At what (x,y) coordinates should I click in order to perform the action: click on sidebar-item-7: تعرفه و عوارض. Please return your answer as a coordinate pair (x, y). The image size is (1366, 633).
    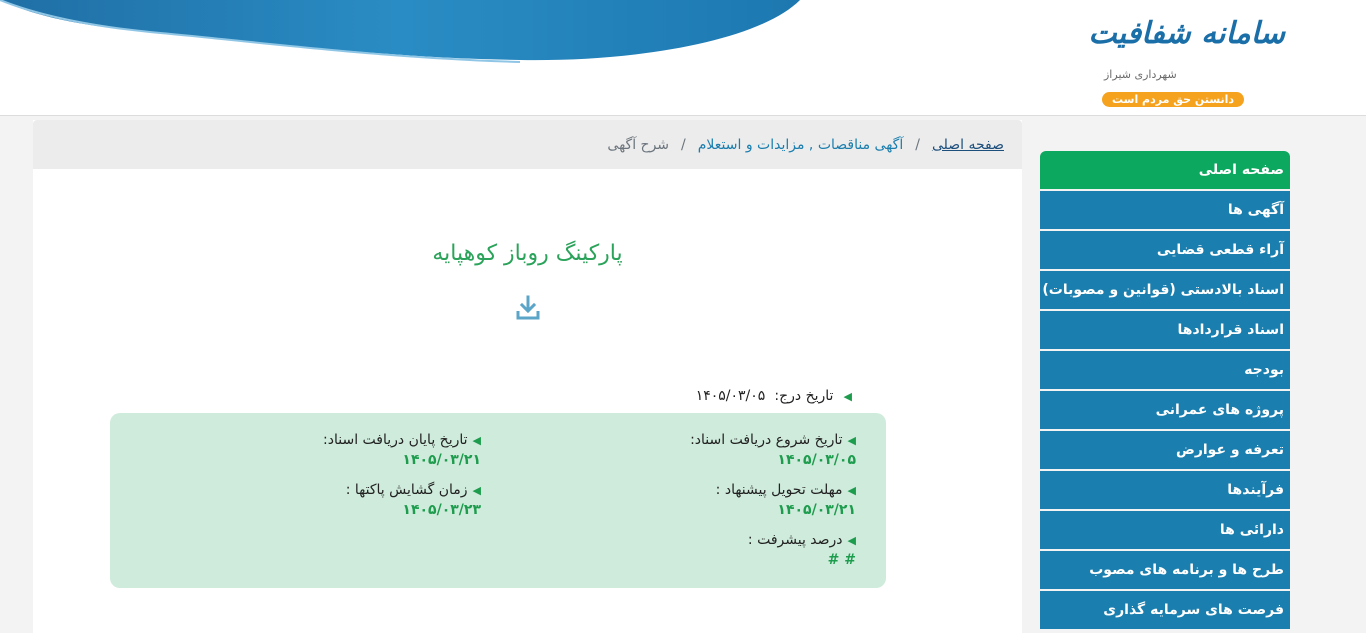
    Looking at the image, I should click on (1165, 450).